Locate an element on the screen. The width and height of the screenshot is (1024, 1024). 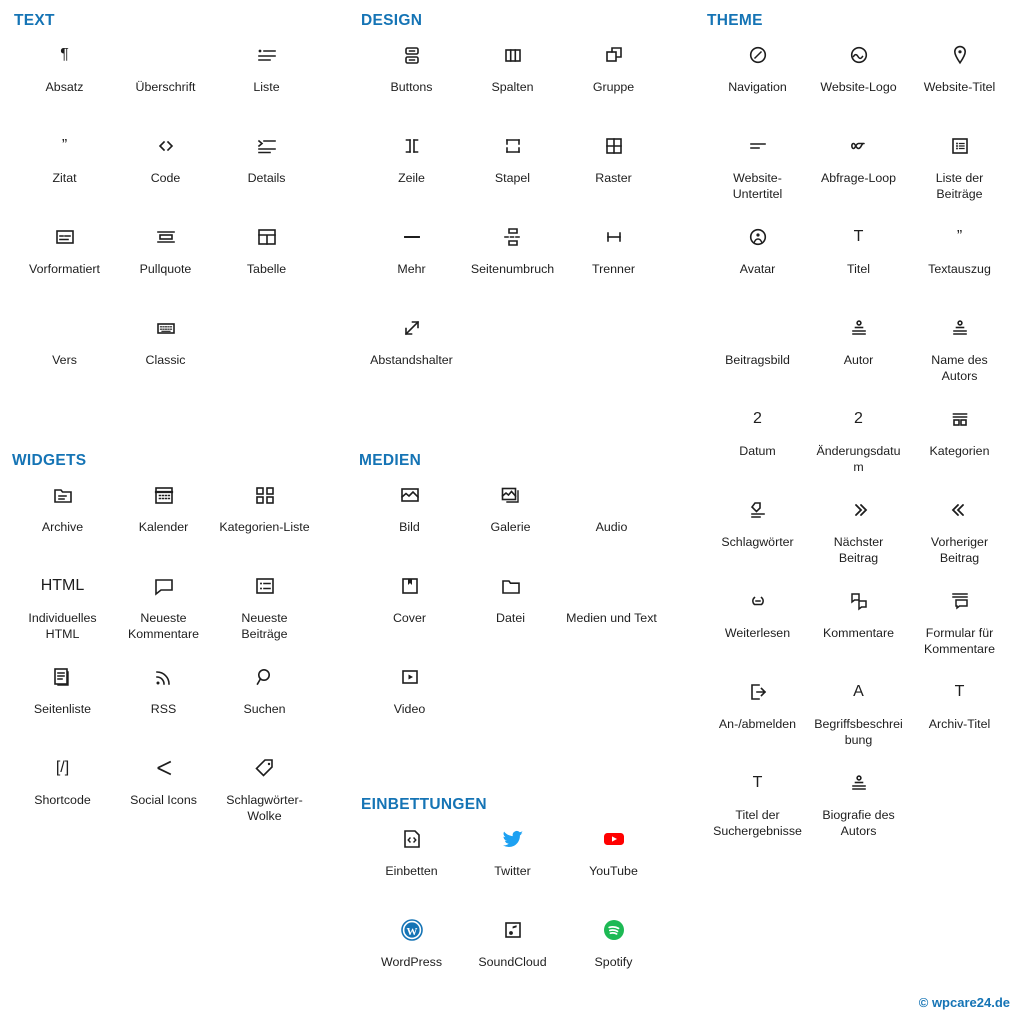
block-item: RSS is located at coordinates (163, 699).